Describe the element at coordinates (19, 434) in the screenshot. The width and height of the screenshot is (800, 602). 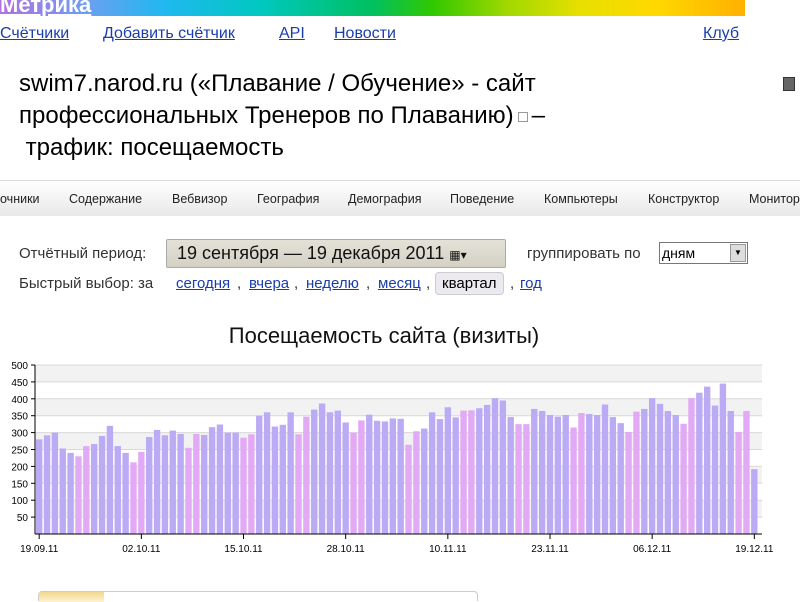
I see `y-tick-label: 300` at that location.